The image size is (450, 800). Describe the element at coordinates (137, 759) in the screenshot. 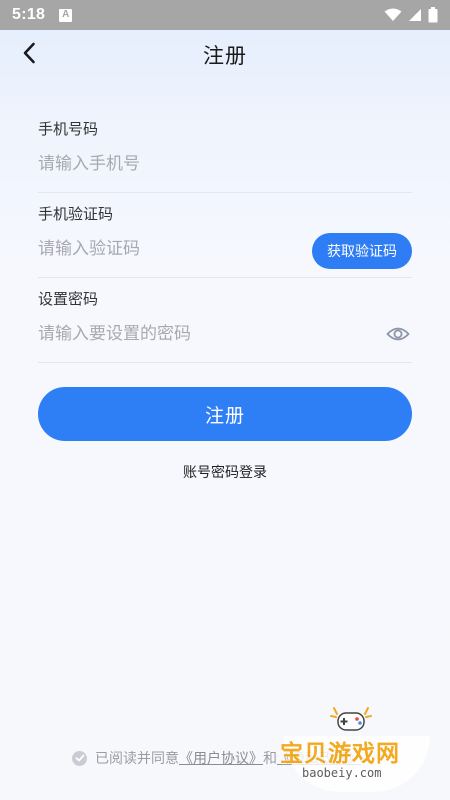

I see `agreement-text: 已阅读并同意` at that location.